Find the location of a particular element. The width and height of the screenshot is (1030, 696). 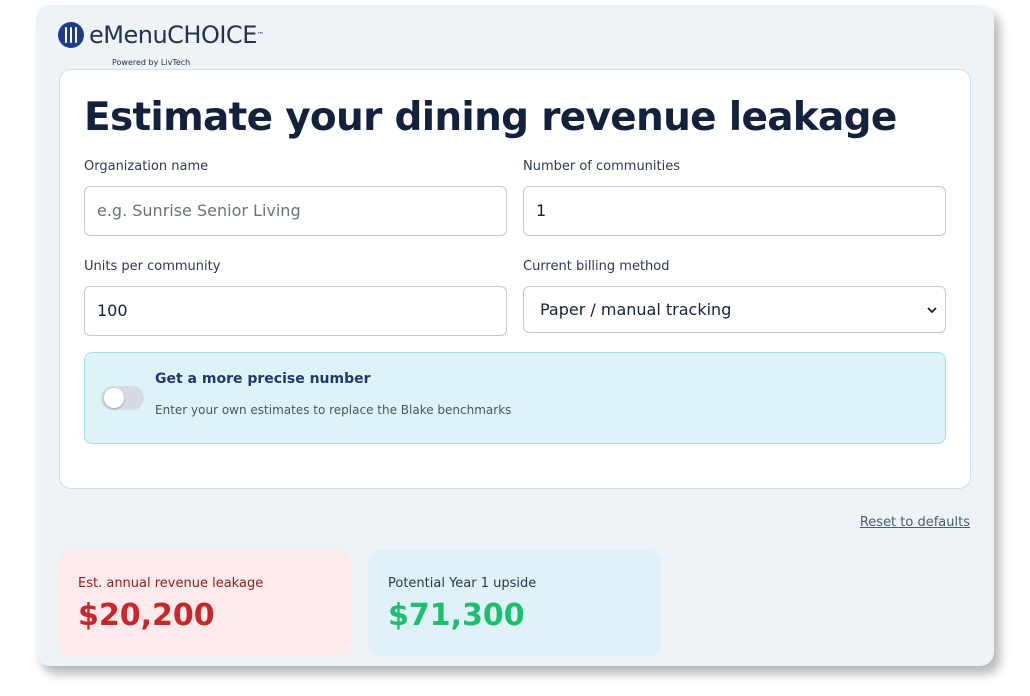

fork-knife-logo-icon is located at coordinates (71, 35).